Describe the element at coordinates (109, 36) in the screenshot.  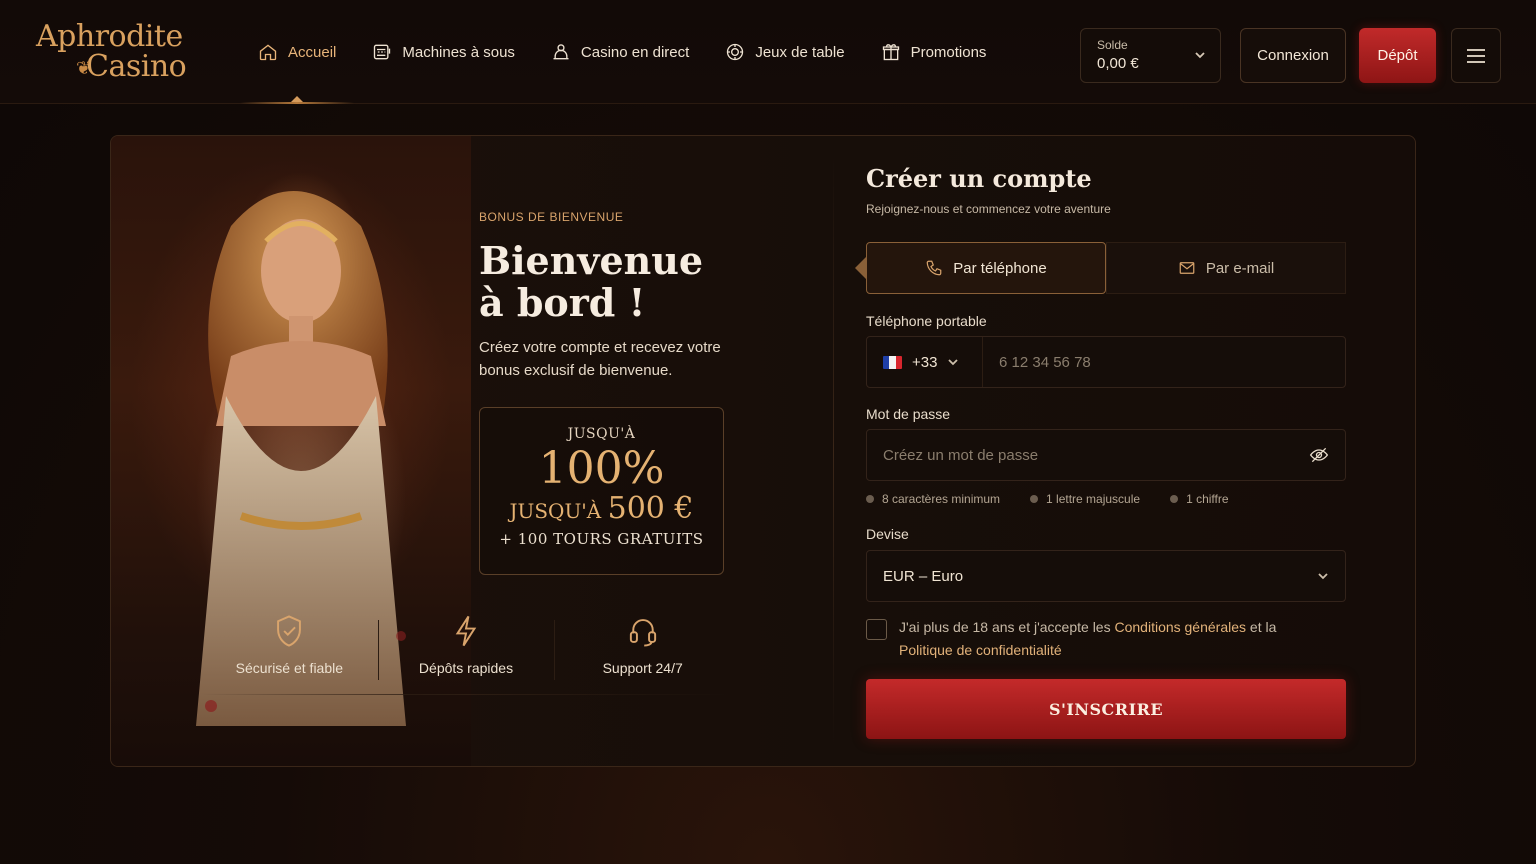
I see `brand-logo-line1: Aphrodite` at that location.